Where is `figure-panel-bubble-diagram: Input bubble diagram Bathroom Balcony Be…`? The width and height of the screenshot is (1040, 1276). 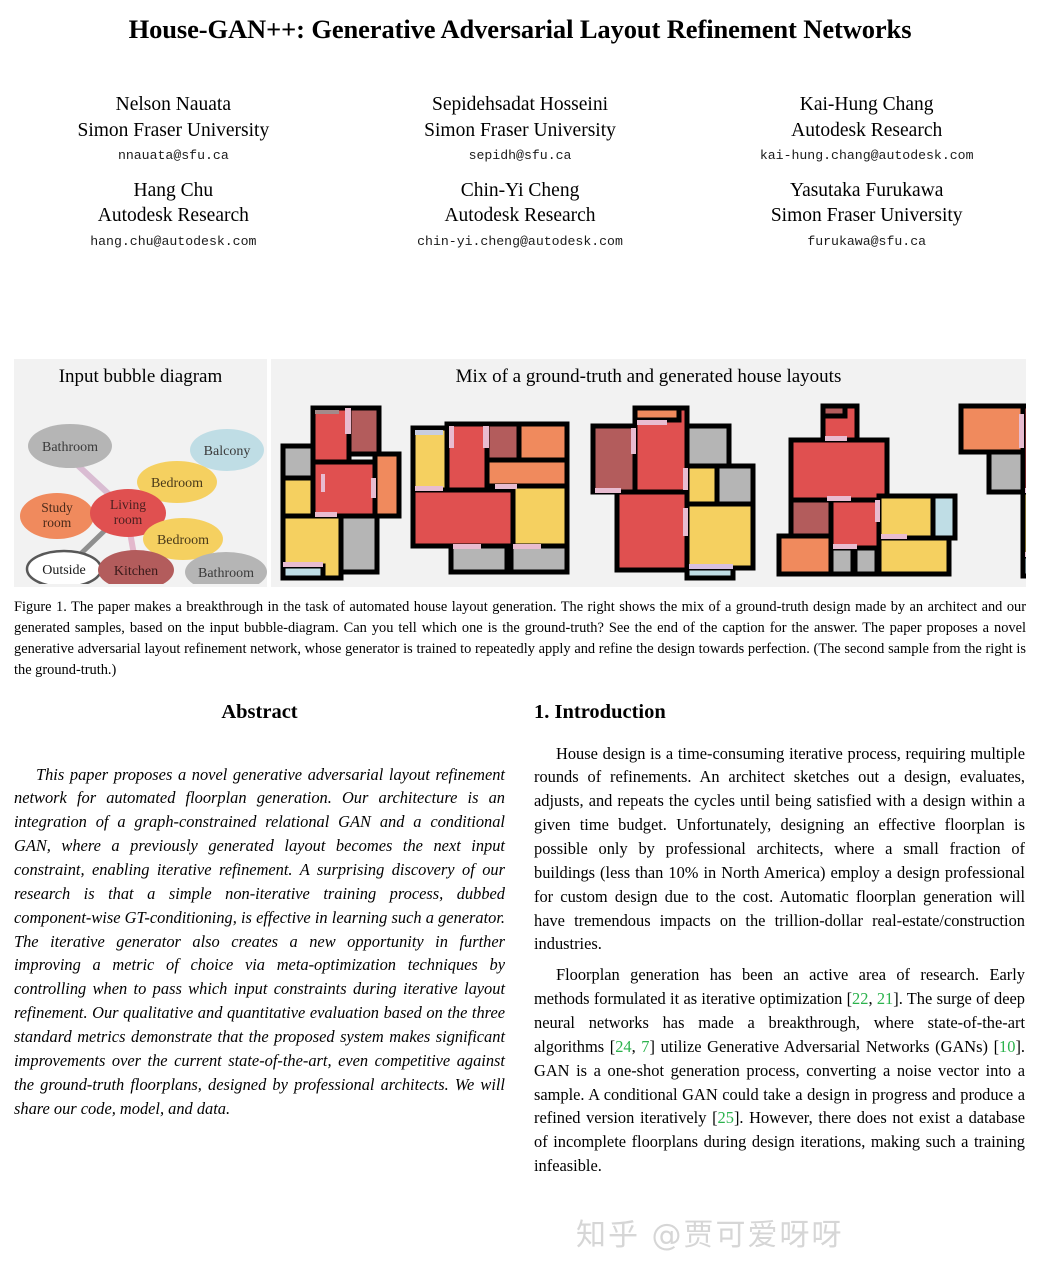
figure-panel-bubble-diagram: Input bubble diagram Bathroom Balcony Be… is located at coordinates (140, 473).